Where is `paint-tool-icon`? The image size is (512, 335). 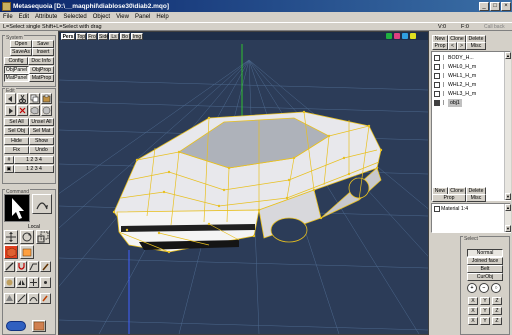 paint-tool-icon is located at coordinates (9, 282).